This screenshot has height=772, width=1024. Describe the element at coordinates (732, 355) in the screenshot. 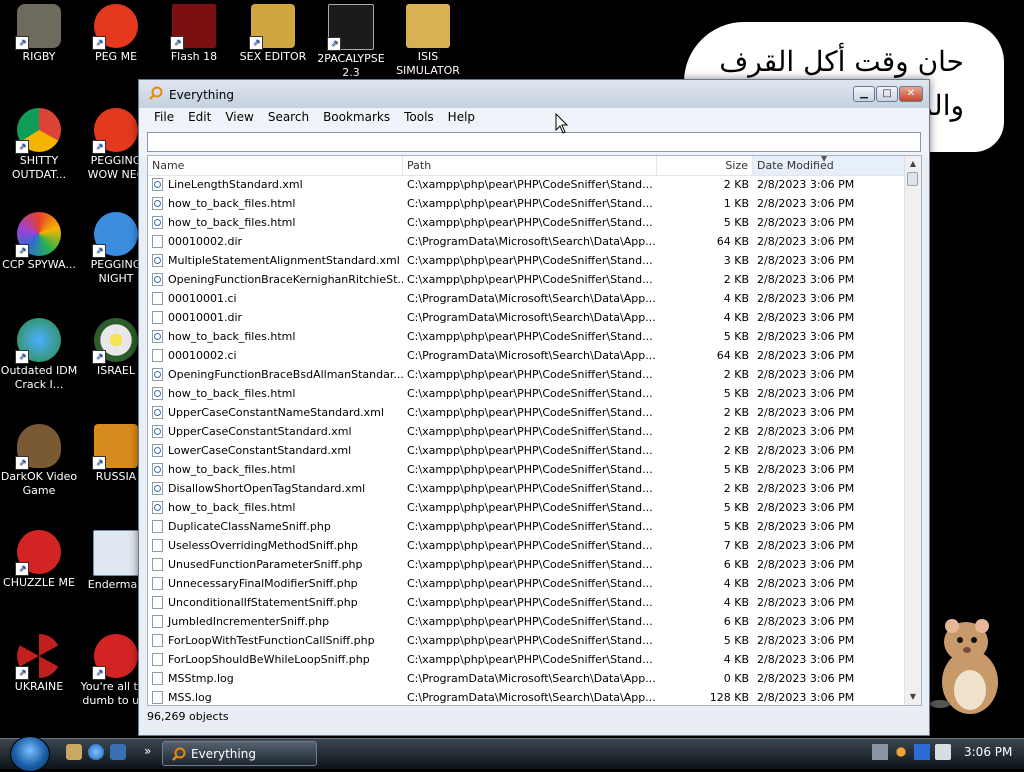

I see `cell-size: 64 KB` at that location.